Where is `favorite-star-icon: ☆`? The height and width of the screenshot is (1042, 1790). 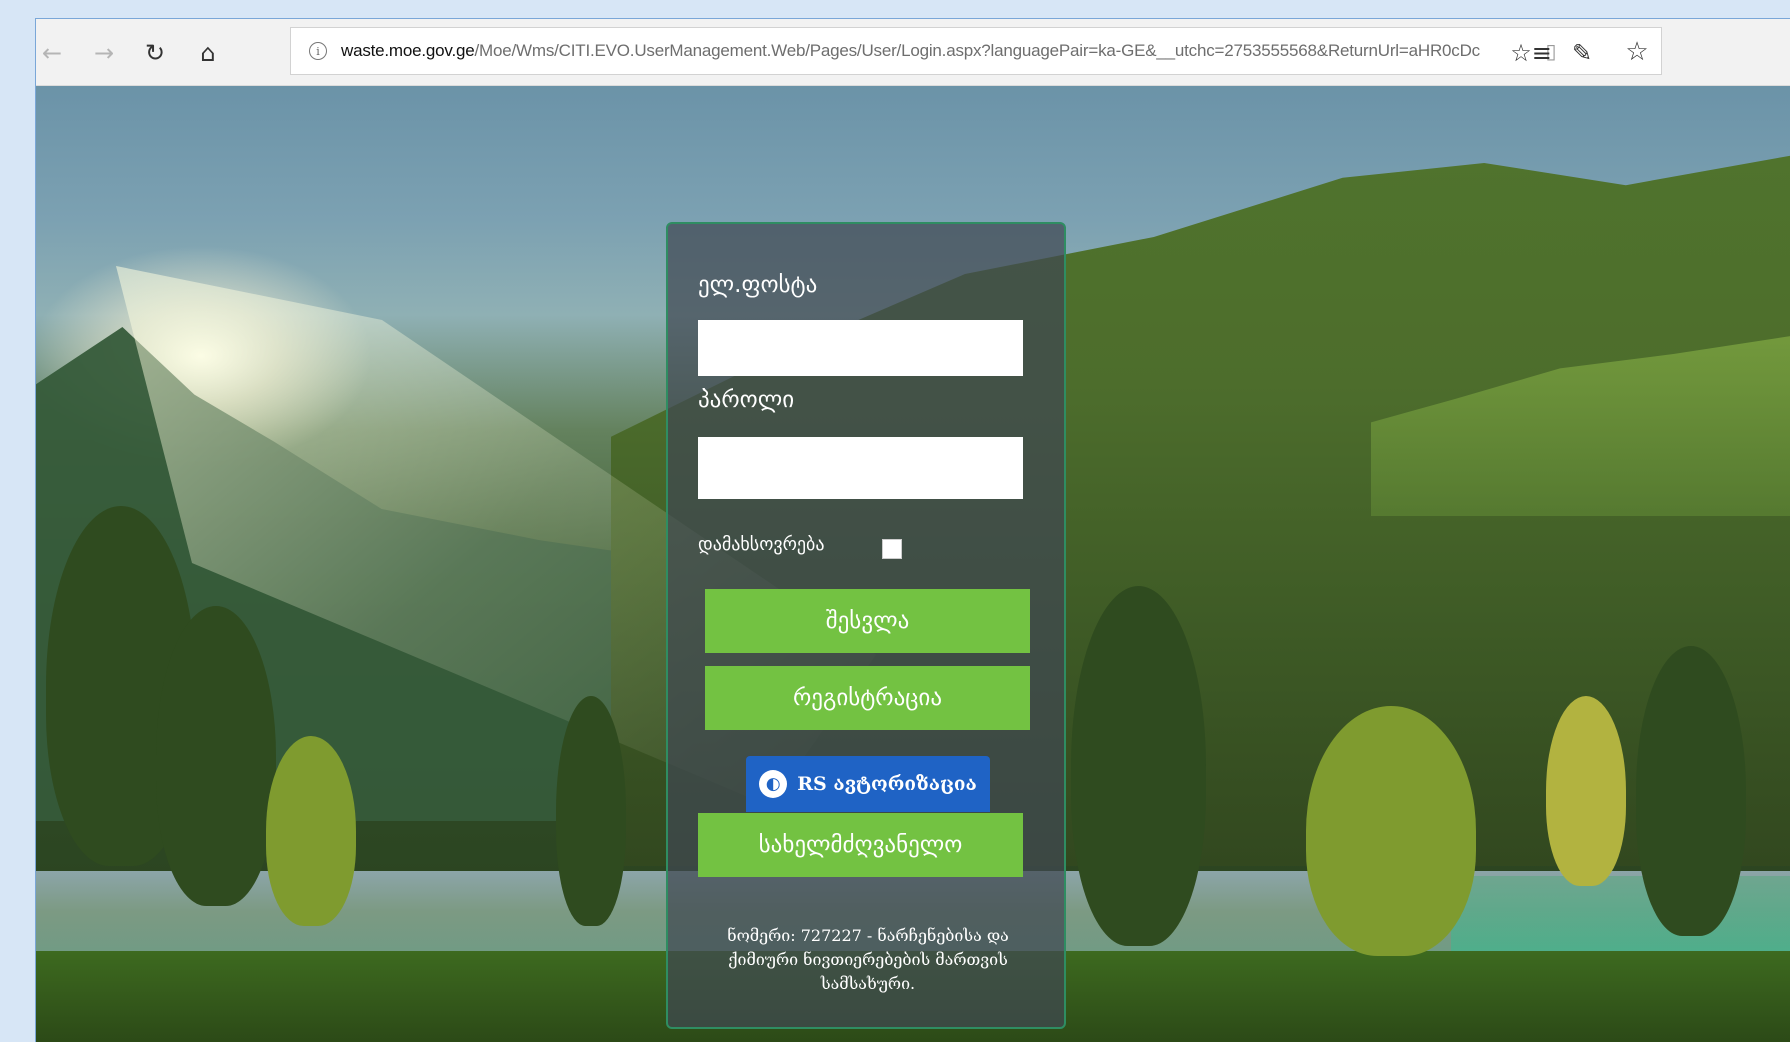
favorite-star-icon: ☆ is located at coordinates (1637, 52).